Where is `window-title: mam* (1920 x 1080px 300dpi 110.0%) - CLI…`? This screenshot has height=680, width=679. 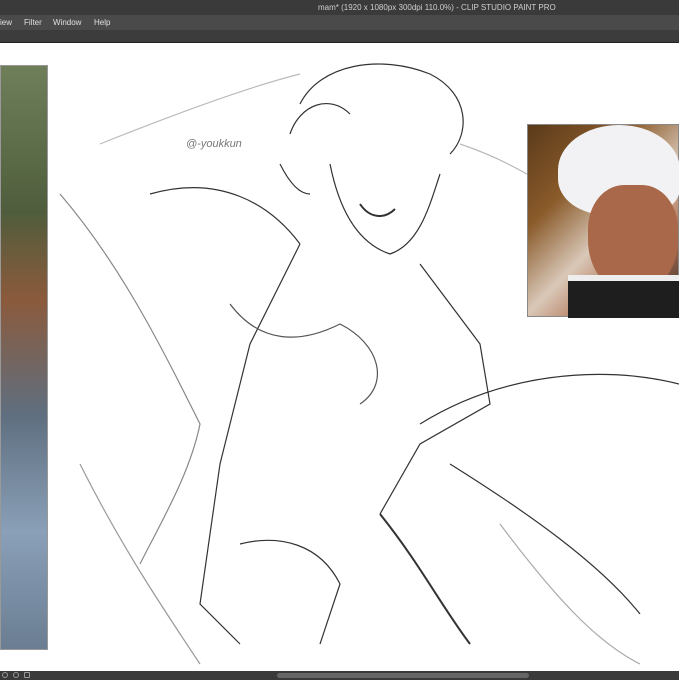 window-title: mam* (1920 x 1080px 300dpi 110.0%) - CLI… is located at coordinates (437, 7).